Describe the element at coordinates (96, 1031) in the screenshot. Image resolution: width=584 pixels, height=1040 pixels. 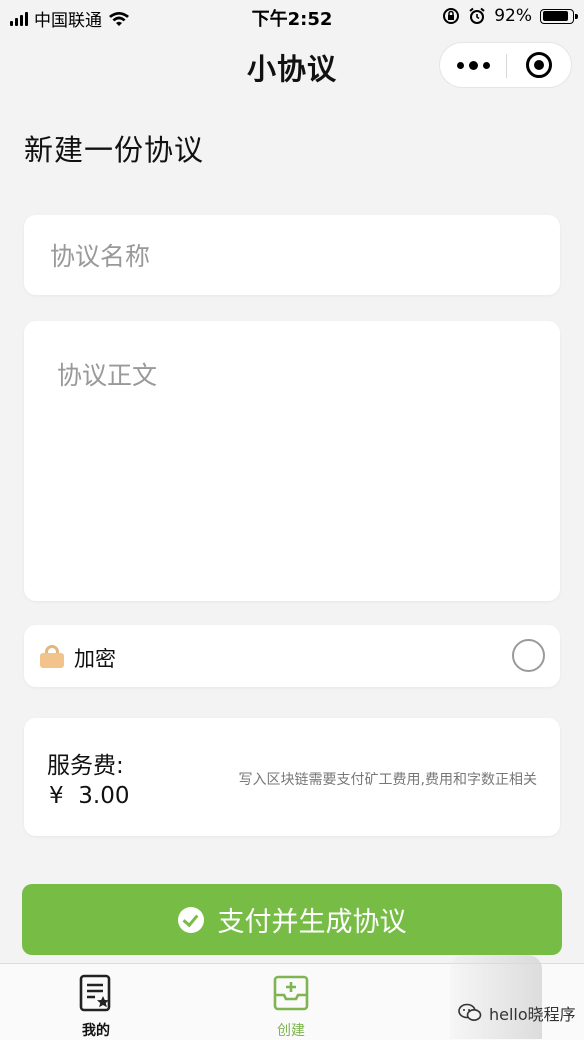
I see `tab-mine-label: 我的` at that location.